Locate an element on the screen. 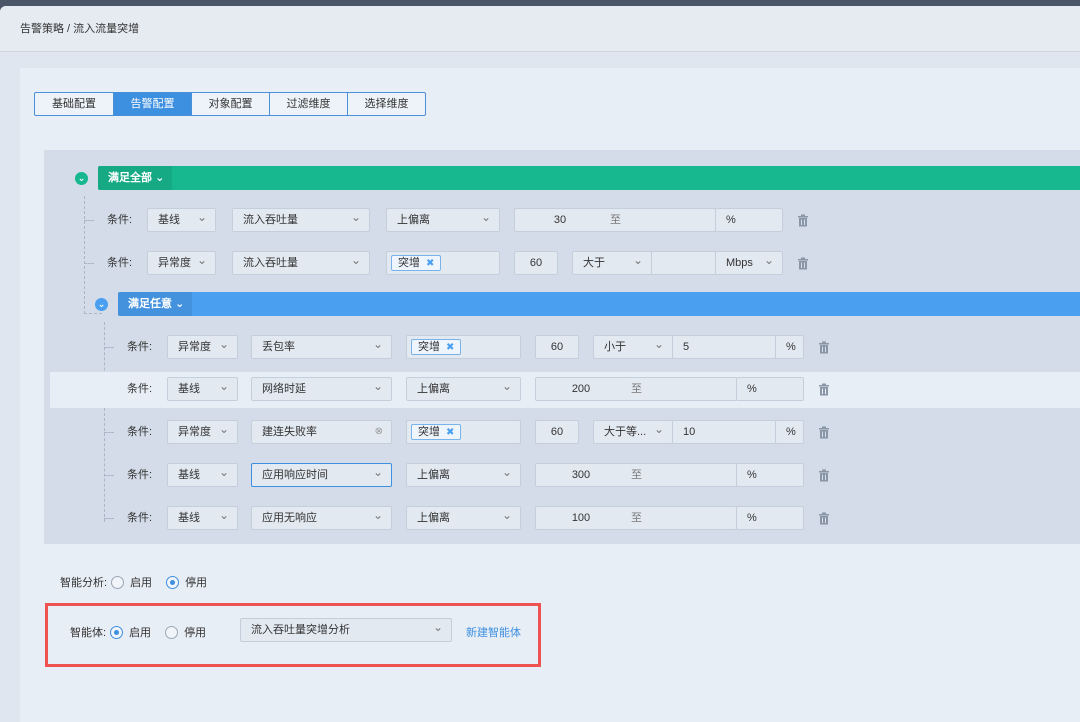  breadcrumb: 告警策略 / 流入流量突增 is located at coordinates (540, 29).